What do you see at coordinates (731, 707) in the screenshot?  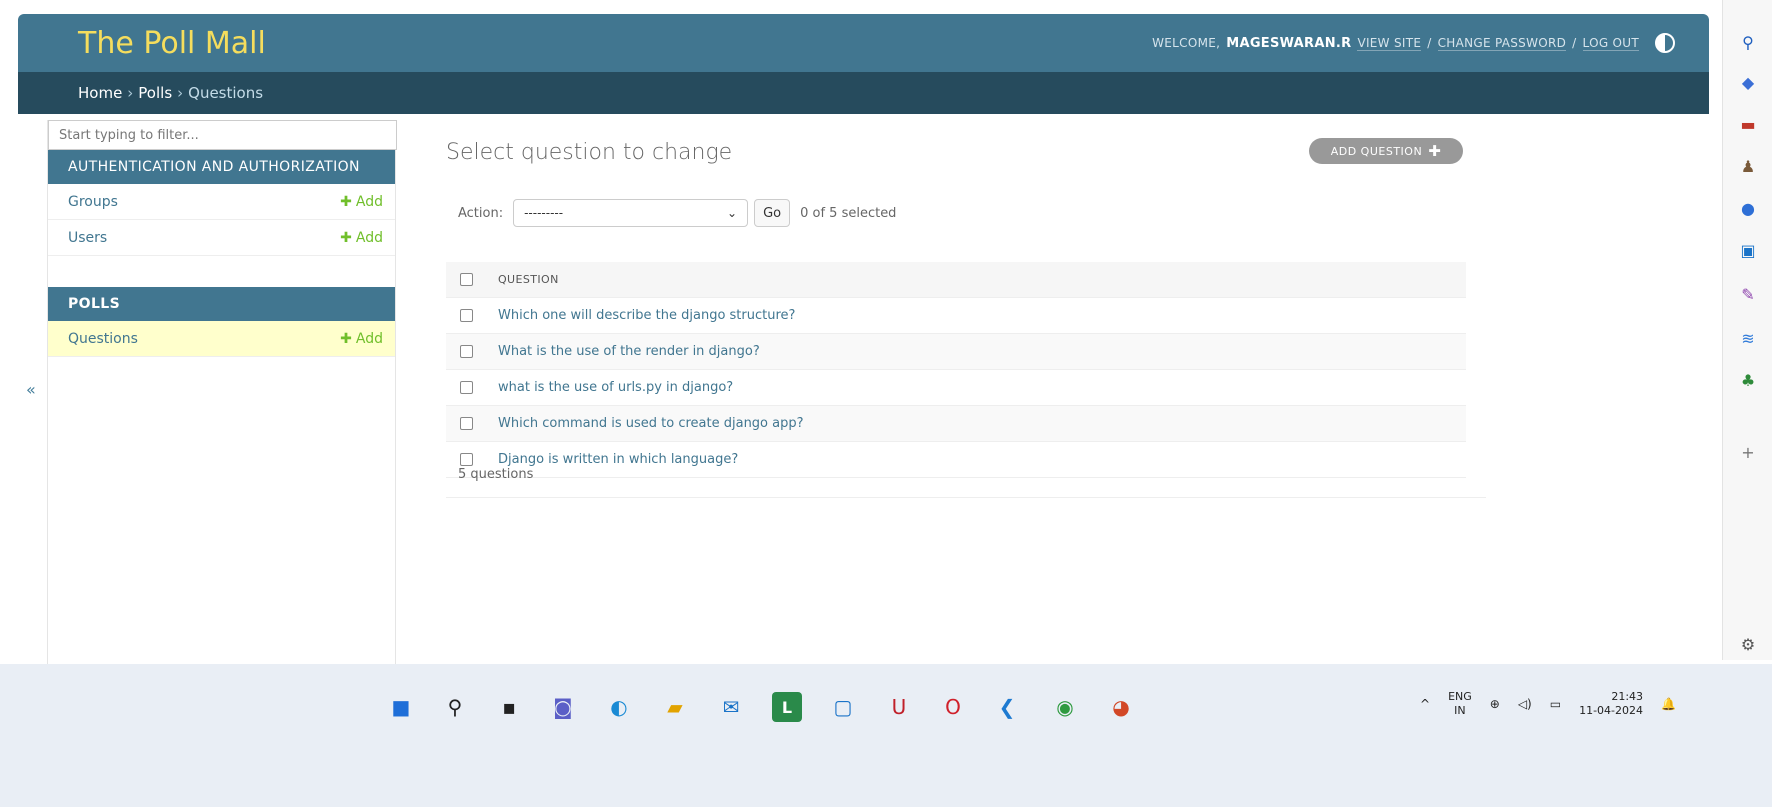 I see `mail-icon: ✉` at bounding box center [731, 707].